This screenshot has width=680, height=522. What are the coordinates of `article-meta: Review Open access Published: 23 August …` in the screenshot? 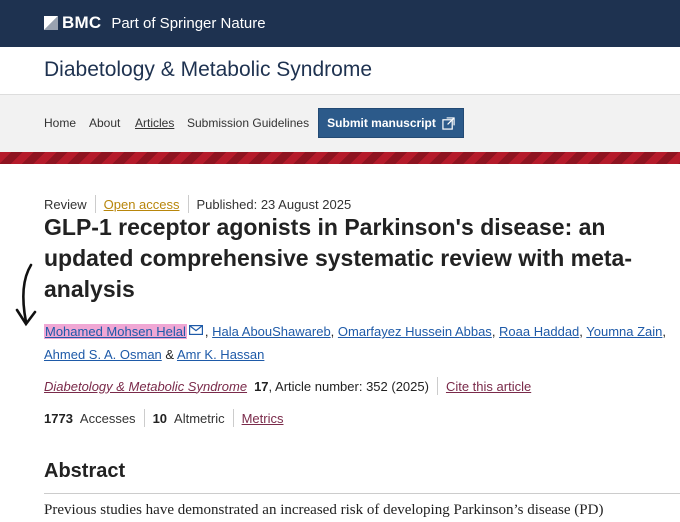 It's located at (197, 204).